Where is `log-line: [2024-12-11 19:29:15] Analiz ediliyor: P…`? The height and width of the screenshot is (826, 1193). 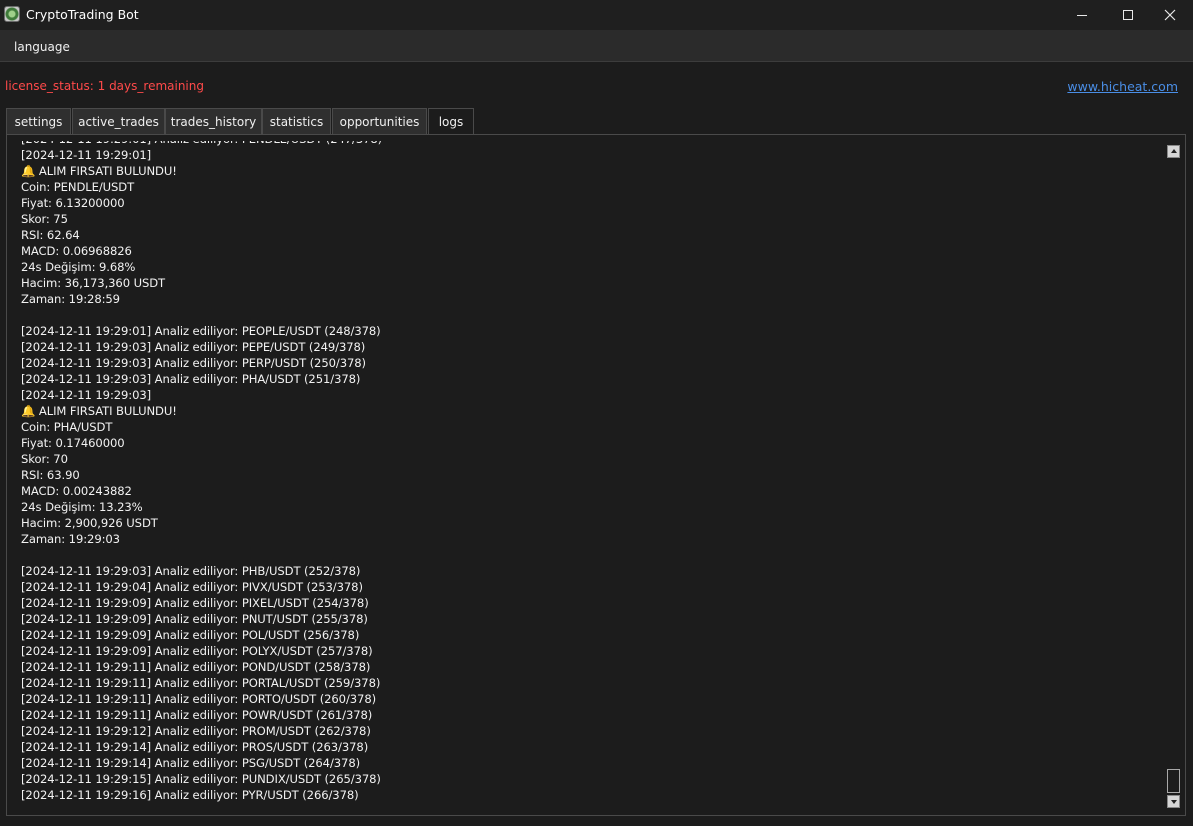 log-line: [2024-12-11 19:29:15] Analiz ediliyor: P… is located at coordinates (201, 779).